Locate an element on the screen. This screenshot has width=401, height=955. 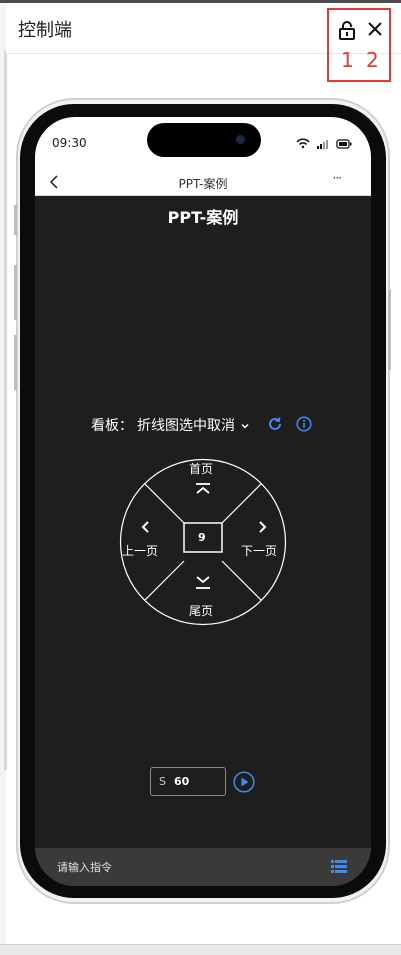
status-icons is located at coordinates (324, 143).